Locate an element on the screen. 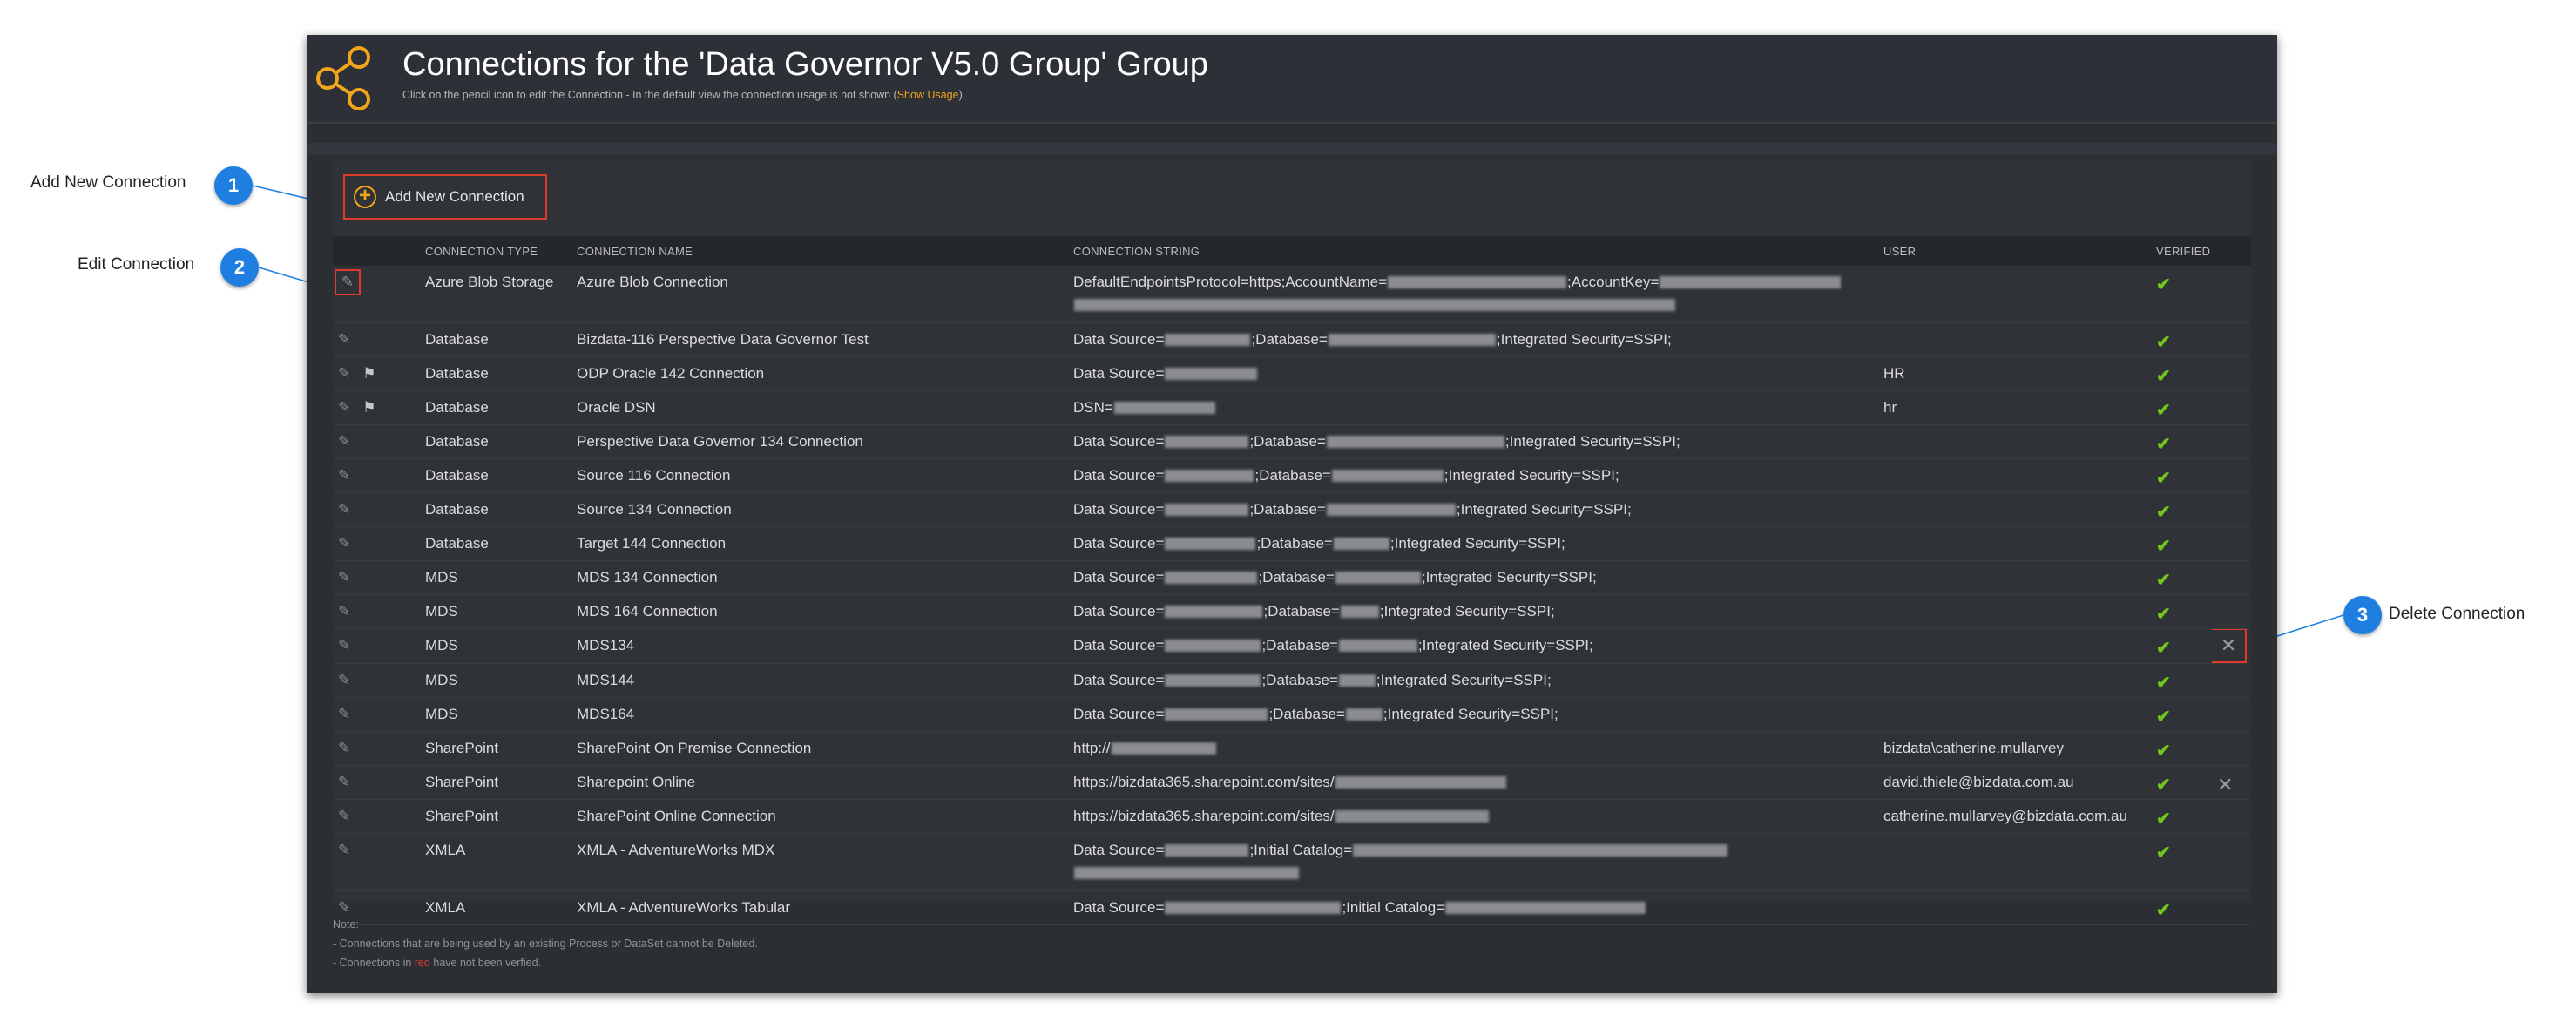 Image resolution: width=2576 pixels, height=1009 pixels. cs-text: https://bizdata365.sharepoint.com/sites/ is located at coordinates (1204, 816).